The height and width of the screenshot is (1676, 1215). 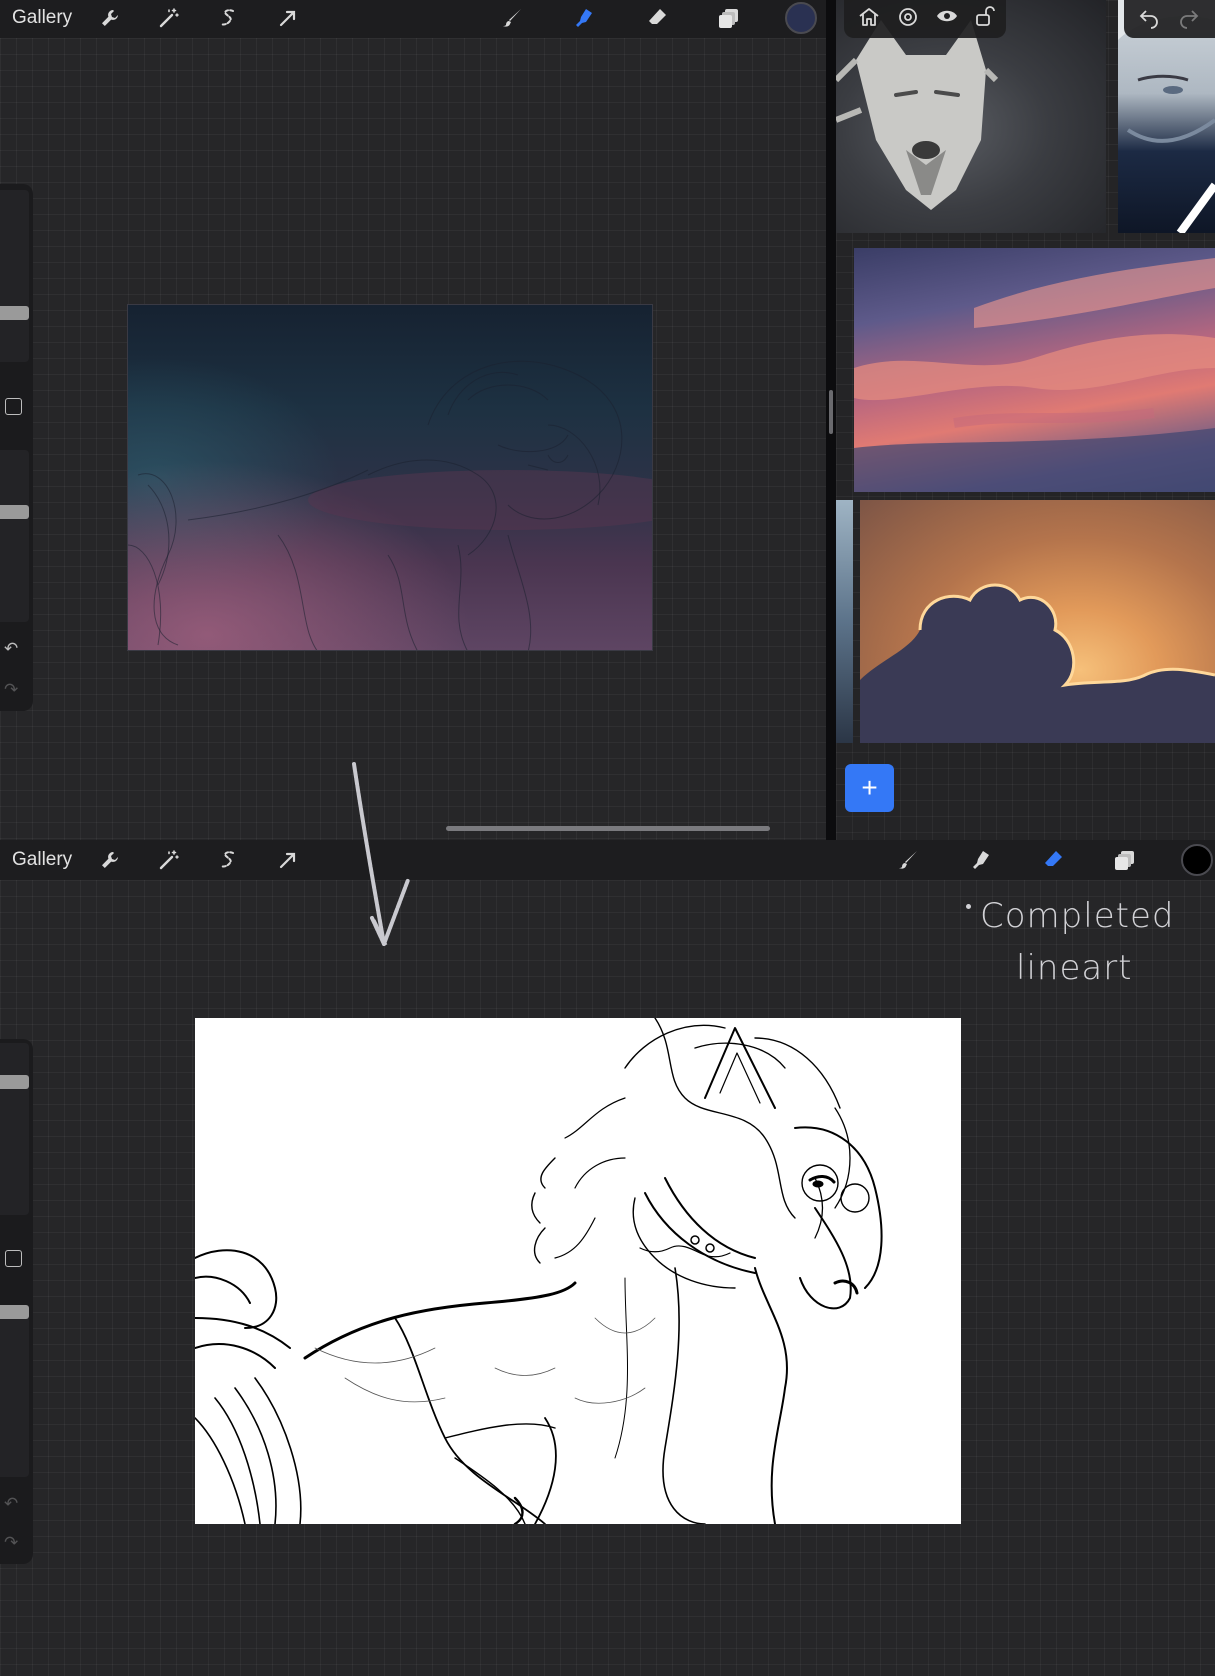 I want to click on reference-image-golden-sunset, so click(x=1037, y=621).